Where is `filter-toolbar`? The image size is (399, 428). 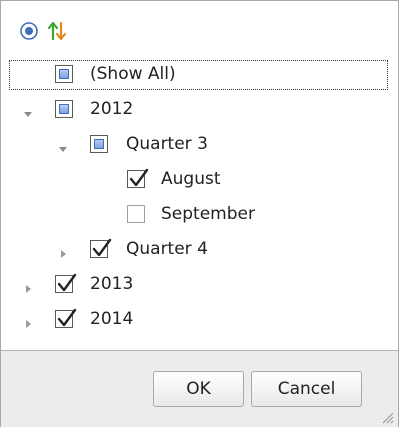
filter-toolbar is located at coordinates (199, 29).